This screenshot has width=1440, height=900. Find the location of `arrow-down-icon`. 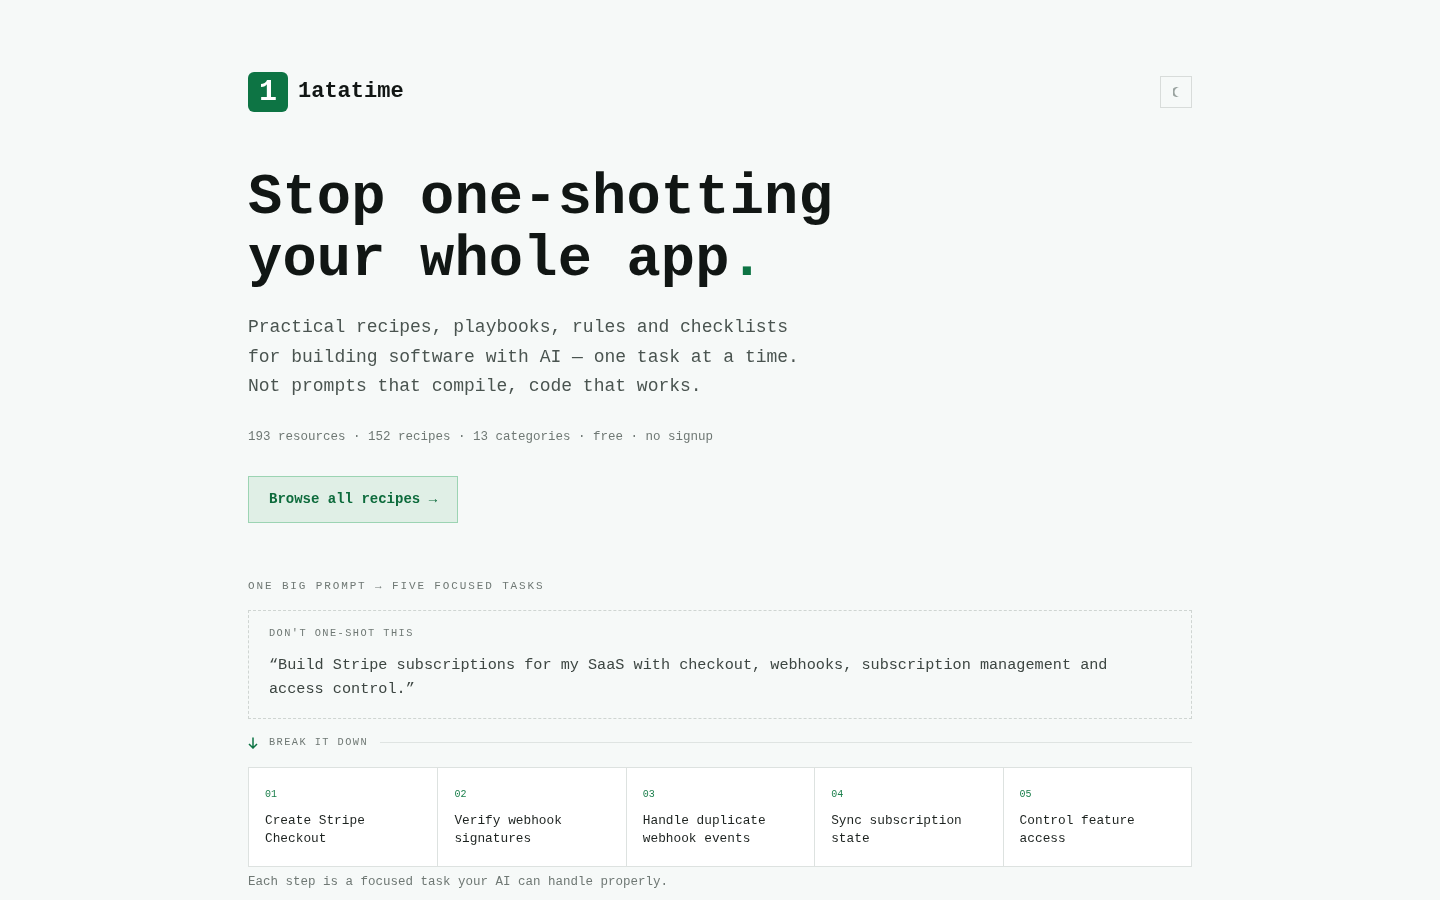

arrow-down-icon is located at coordinates (253, 742).